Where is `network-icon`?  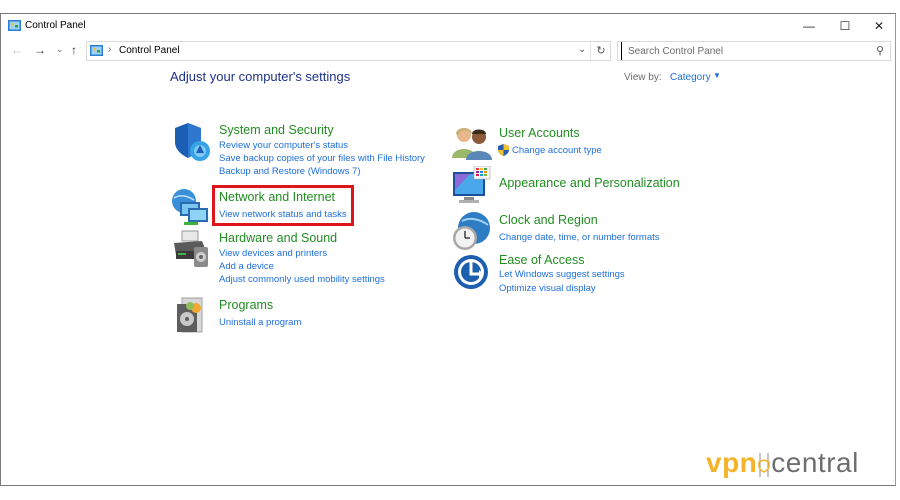 network-icon is located at coordinates (190, 207).